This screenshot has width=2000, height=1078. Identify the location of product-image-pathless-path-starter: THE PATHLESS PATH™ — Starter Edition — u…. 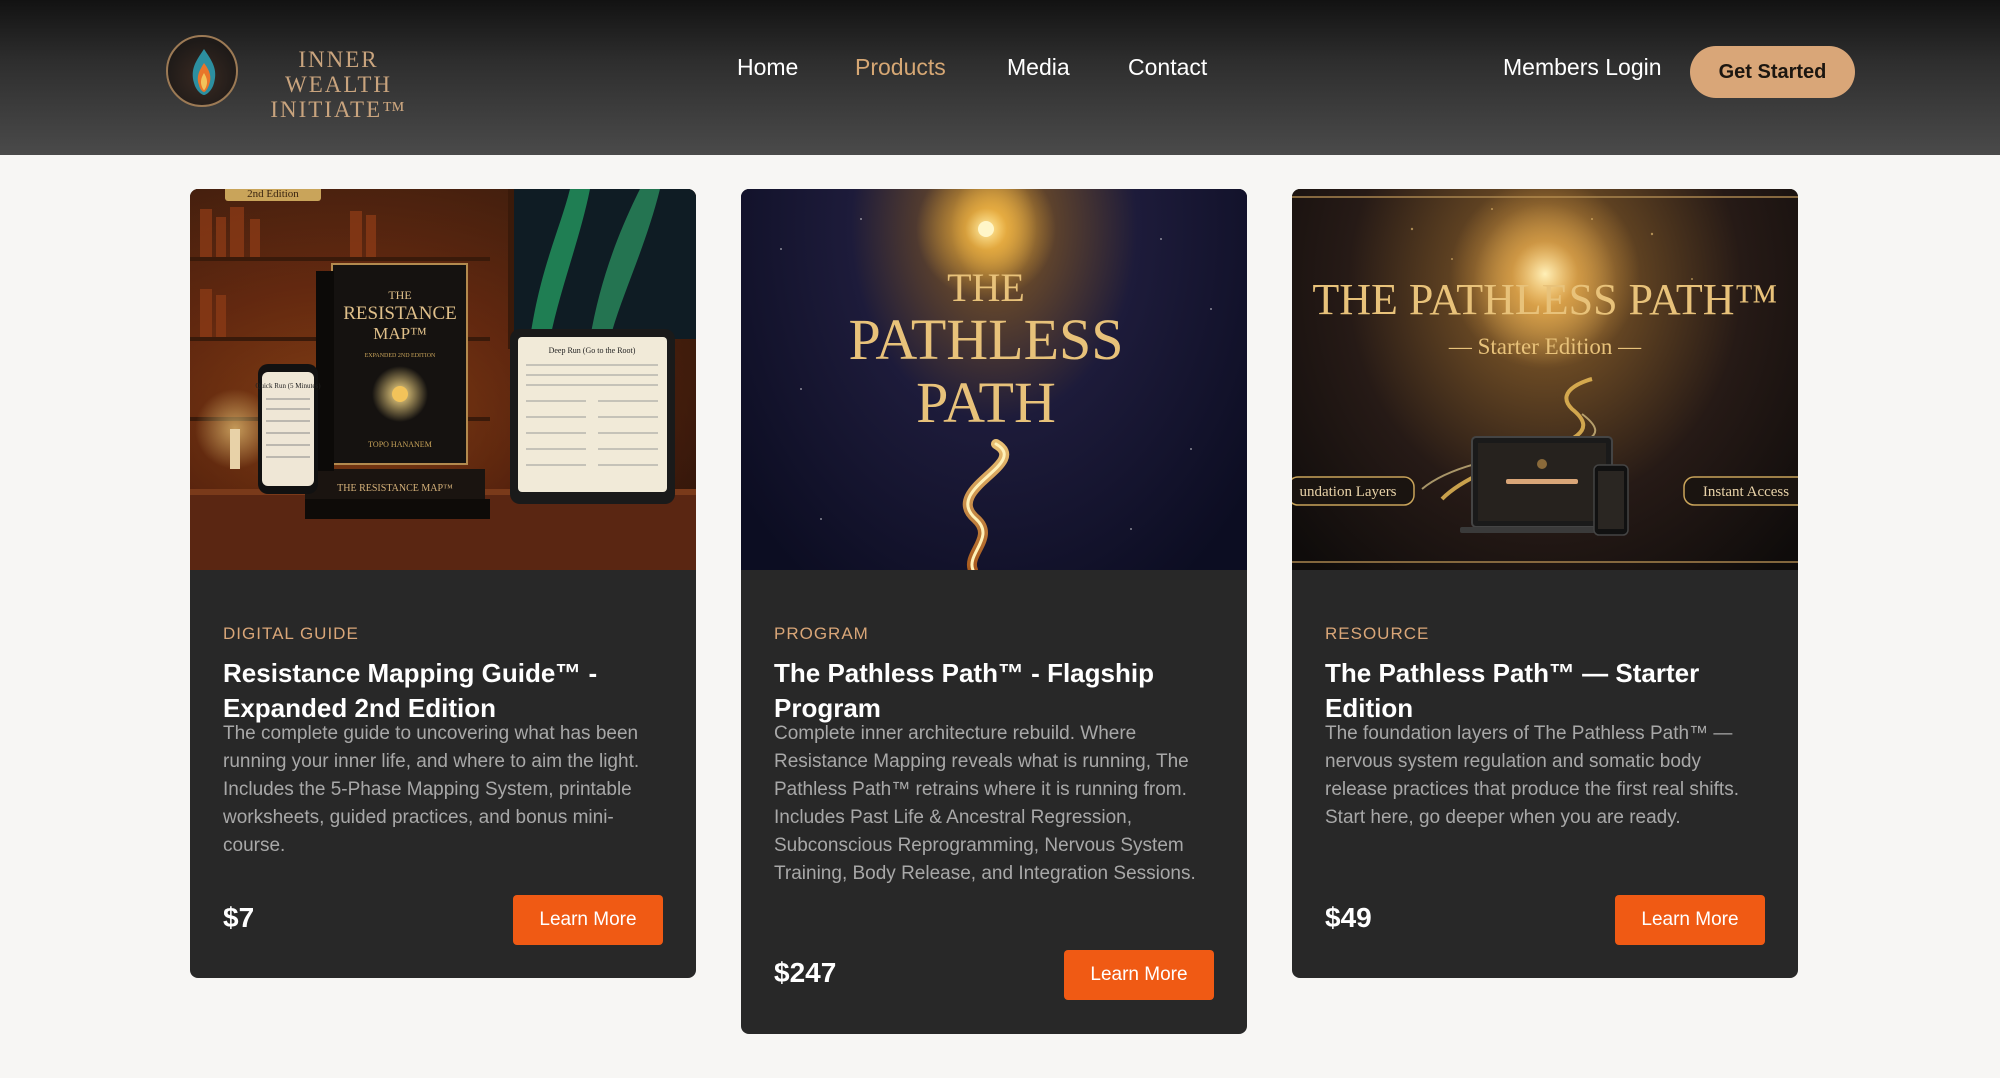
(1545, 379).